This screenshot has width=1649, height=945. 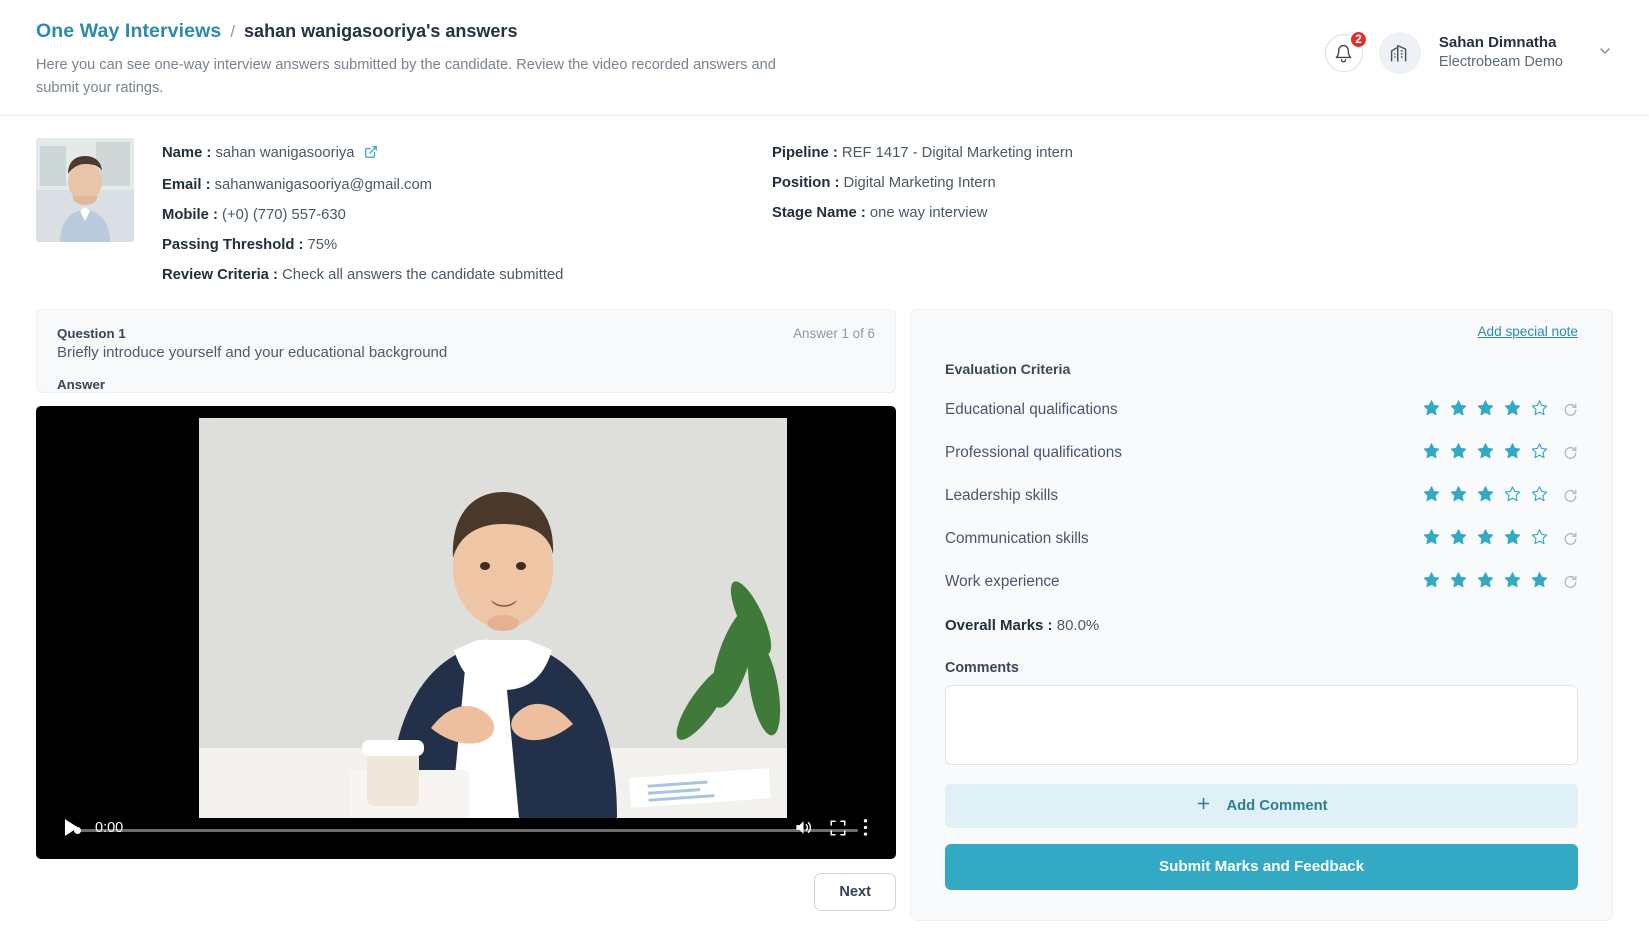 I want to click on submit-marks-button: Submit Marks and Feedback, so click(x=1261, y=866).